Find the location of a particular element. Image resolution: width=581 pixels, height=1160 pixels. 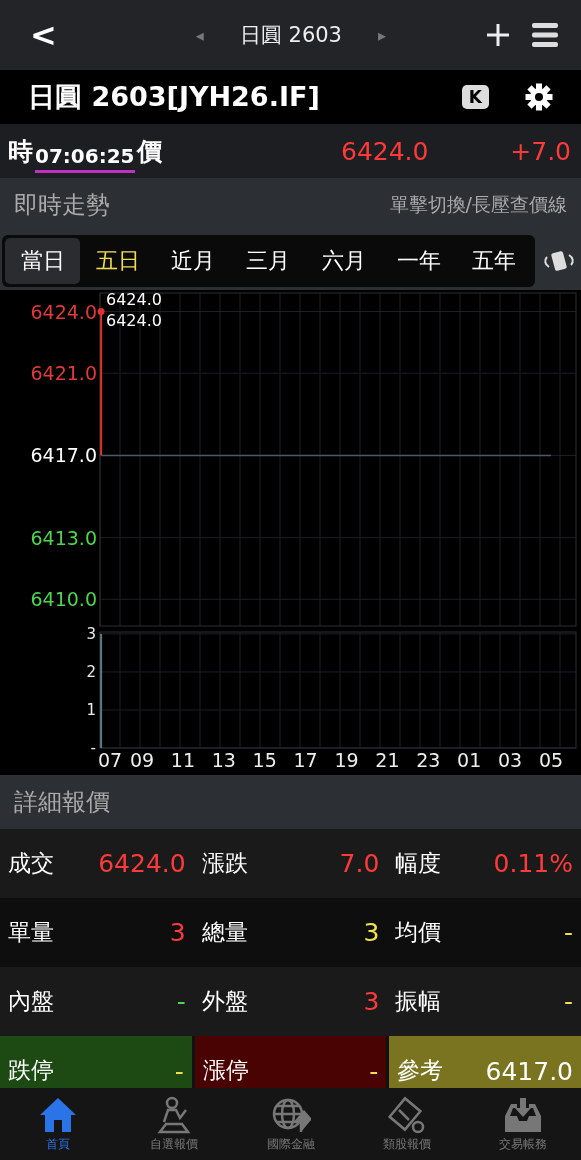

field-label: 成交 is located at coordinates (31, 863).